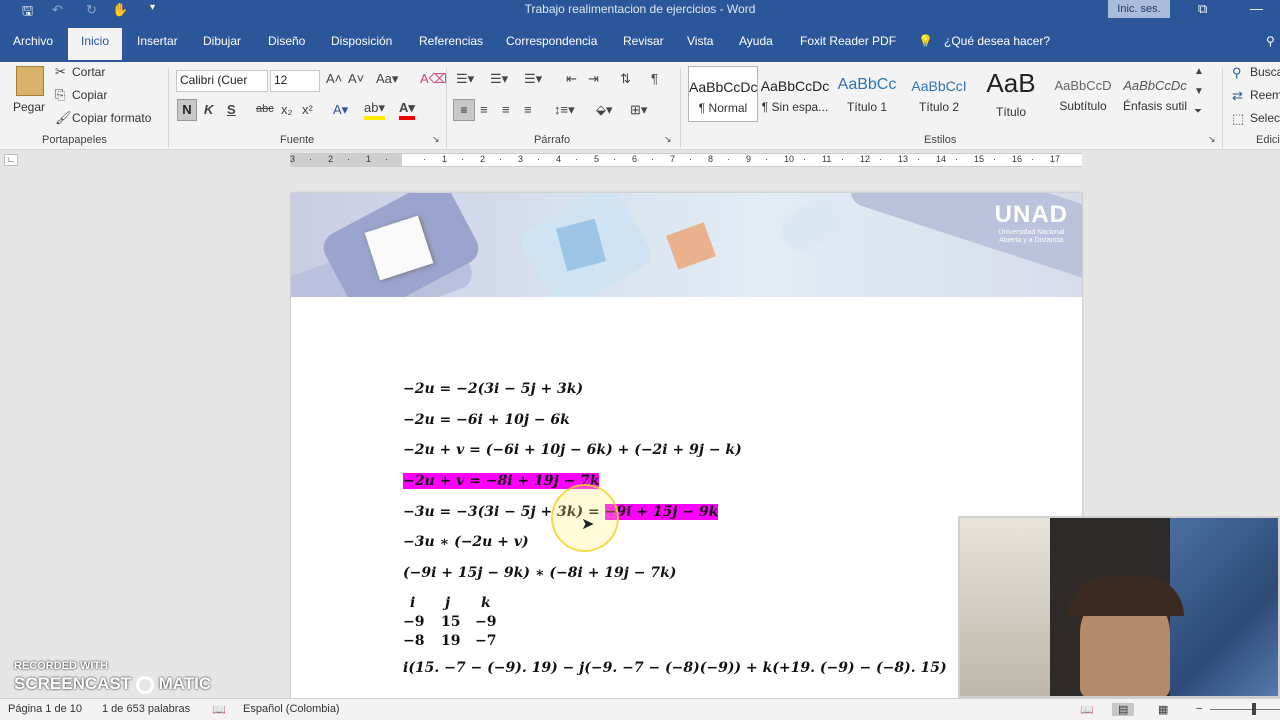  What do you see at coordinates (1155, 94) in the screenshot?
I see `style-subtle-emphasis: AaBbCcDc Énfasis sutil` at bounding box center [1155, 94].